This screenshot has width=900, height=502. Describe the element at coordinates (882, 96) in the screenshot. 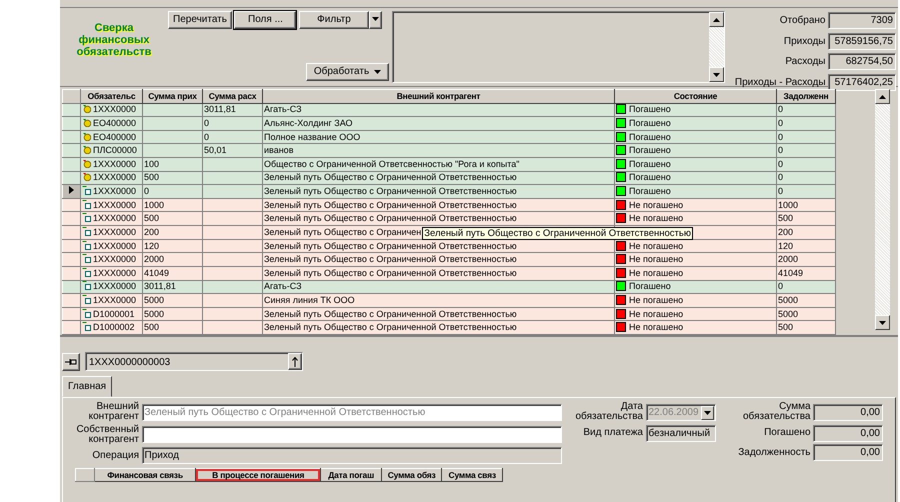

I see `caret-up-icon` at that location.